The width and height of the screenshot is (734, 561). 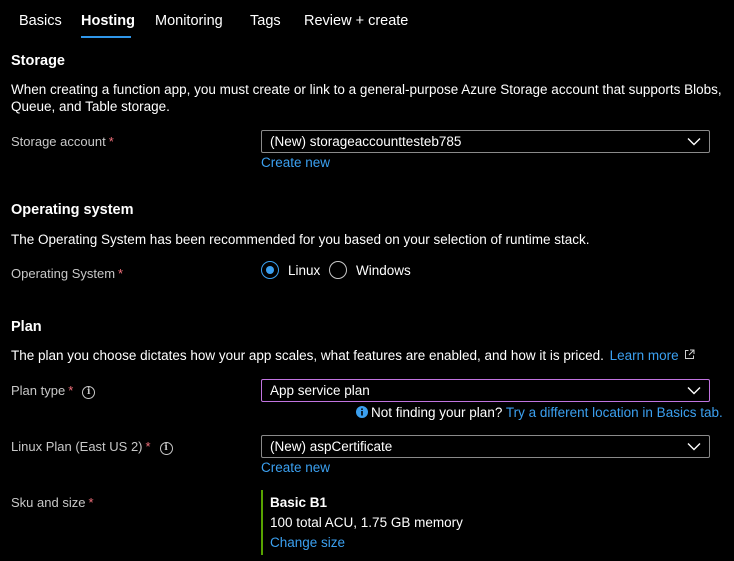 What do you see at coordinates (485, 446) in the screenshot?
I see `linux-plan-dropdown: (New) aspCertificate` at bounding box center [485, 446].